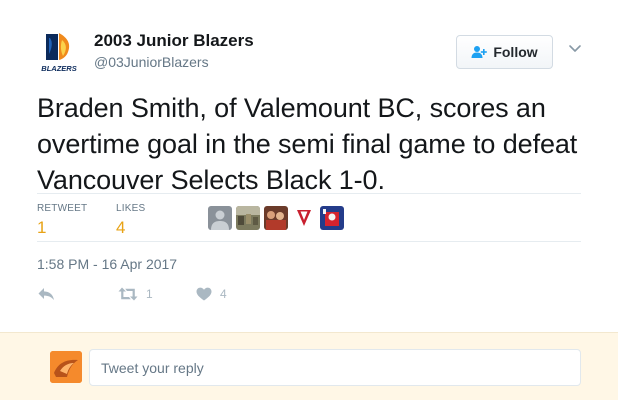  I want to click on jersey-photo-icon, so click(332, 218).